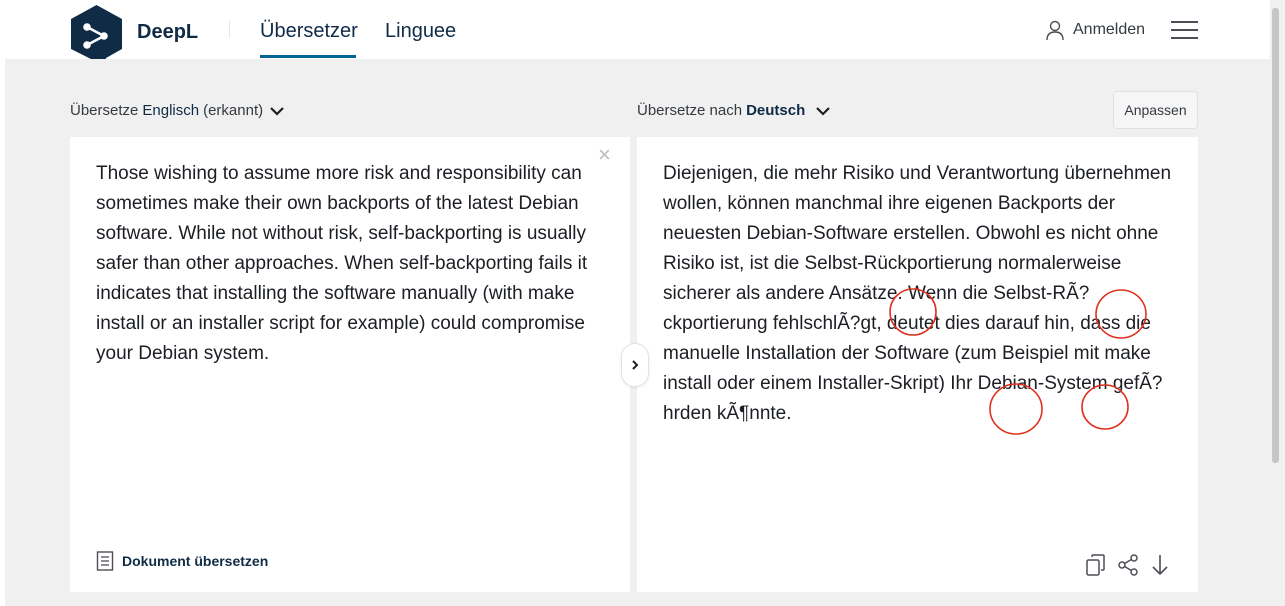 The height and width of the screenshot is (606, 1285). I want to click on chevron-right-icon, so click(635, 365).